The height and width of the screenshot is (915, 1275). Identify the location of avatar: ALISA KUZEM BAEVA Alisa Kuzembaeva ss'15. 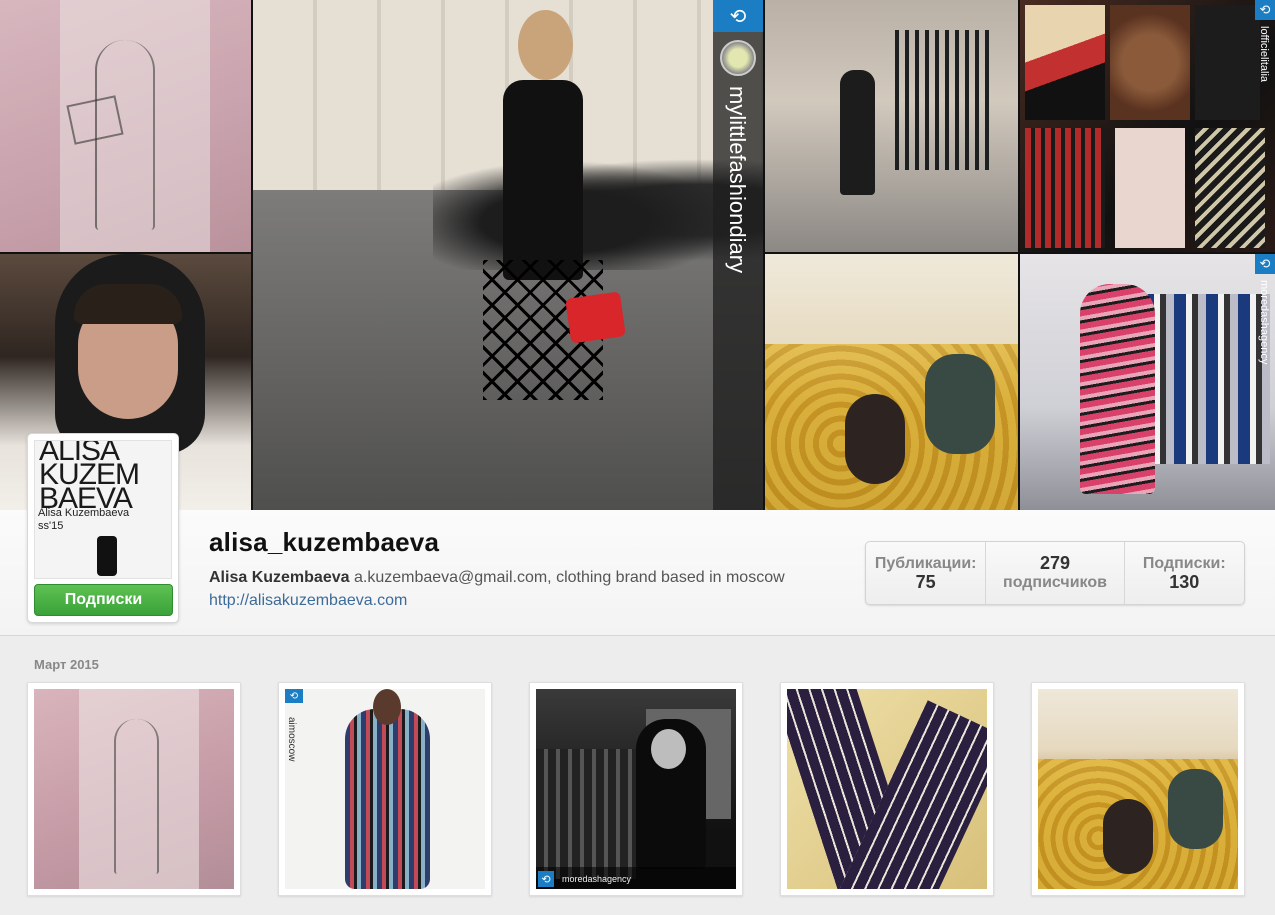
(103, 509).